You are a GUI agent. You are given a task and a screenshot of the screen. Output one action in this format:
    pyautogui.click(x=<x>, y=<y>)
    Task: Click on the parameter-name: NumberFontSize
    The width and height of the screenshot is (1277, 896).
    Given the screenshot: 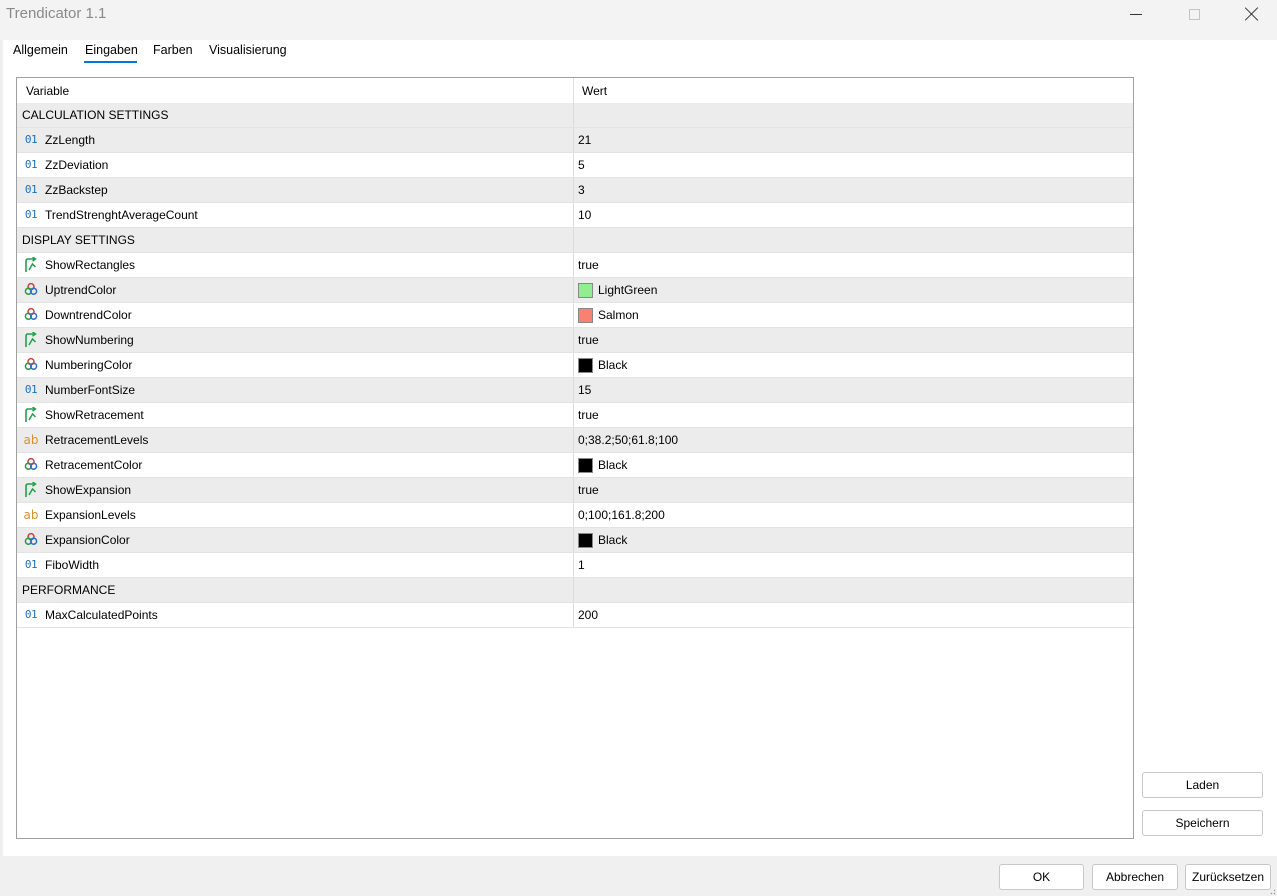 What is the action you would take?
    pyautogui.click(x=90, y=390)
    